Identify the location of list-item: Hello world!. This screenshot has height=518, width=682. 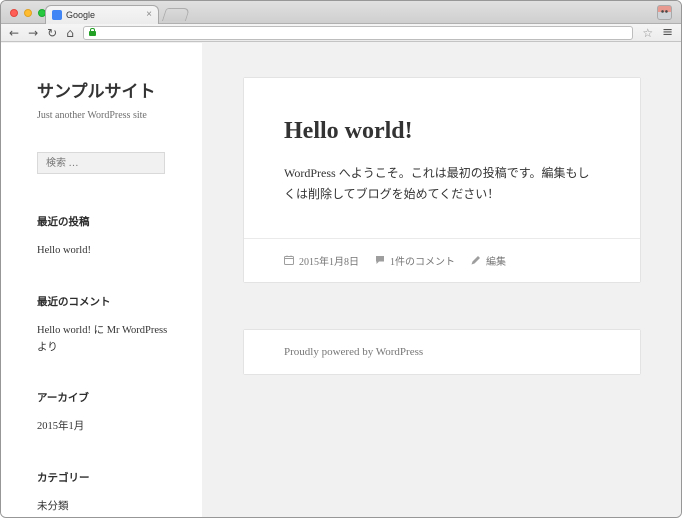
(106, 251).